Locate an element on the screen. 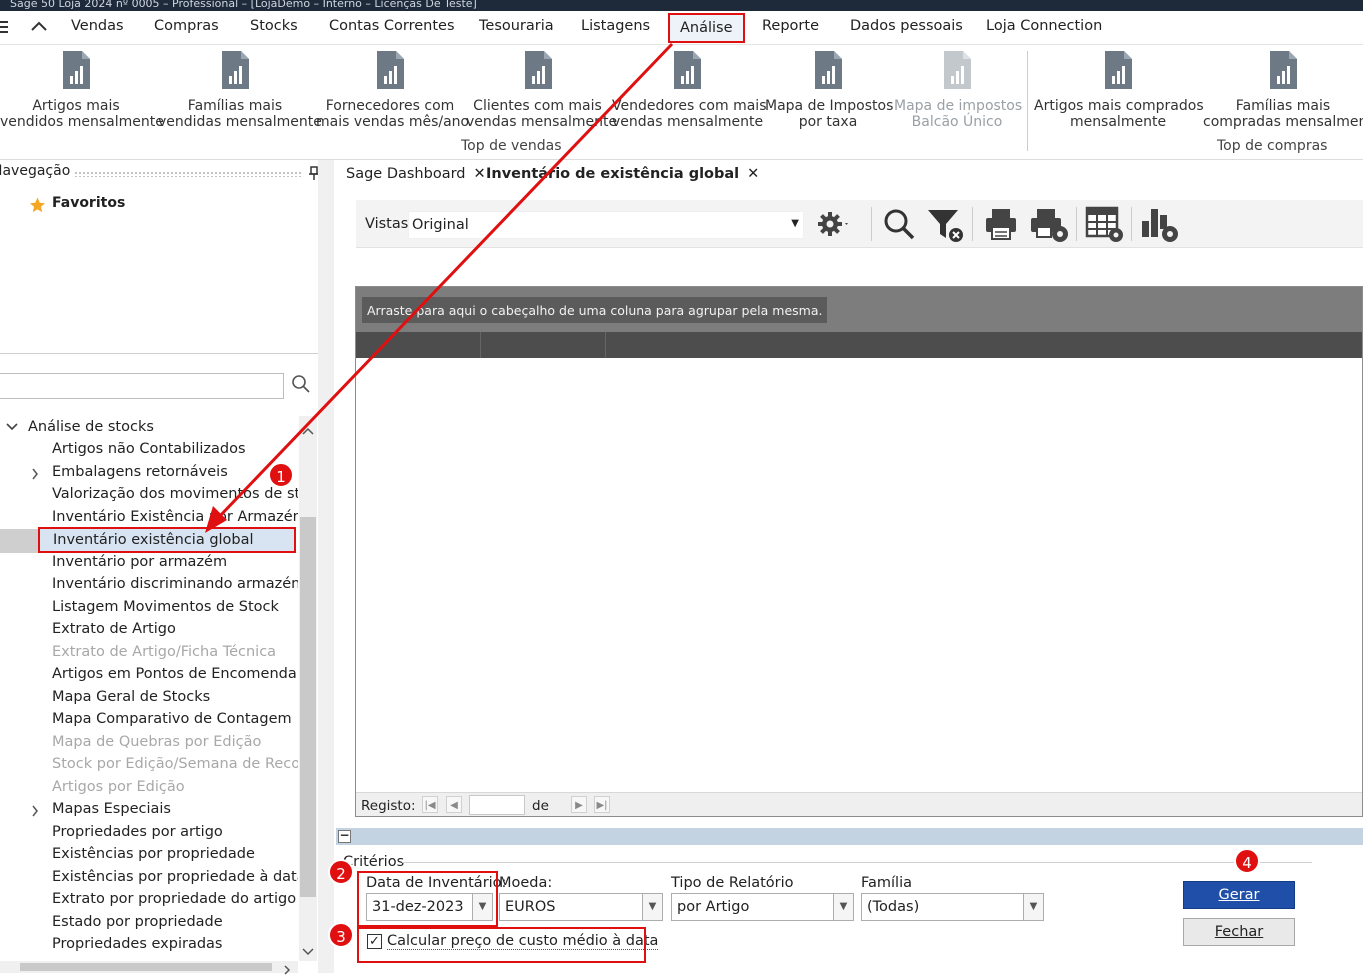  nav-search-input is located at coordinates (142, 386).